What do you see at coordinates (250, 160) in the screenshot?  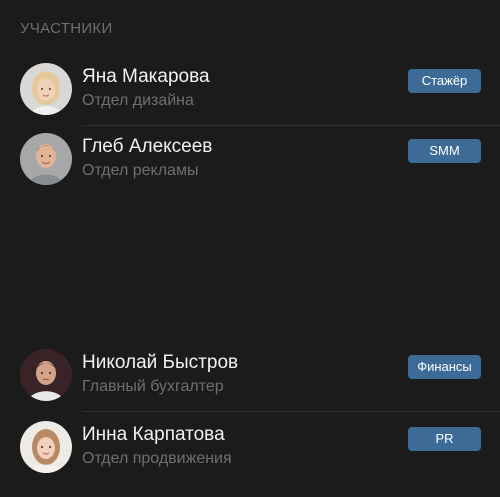 I see `member-row-gleb-alekseev: Глеб Алексеев Отдел рекламы SMM` at bounding box center [250, 160].